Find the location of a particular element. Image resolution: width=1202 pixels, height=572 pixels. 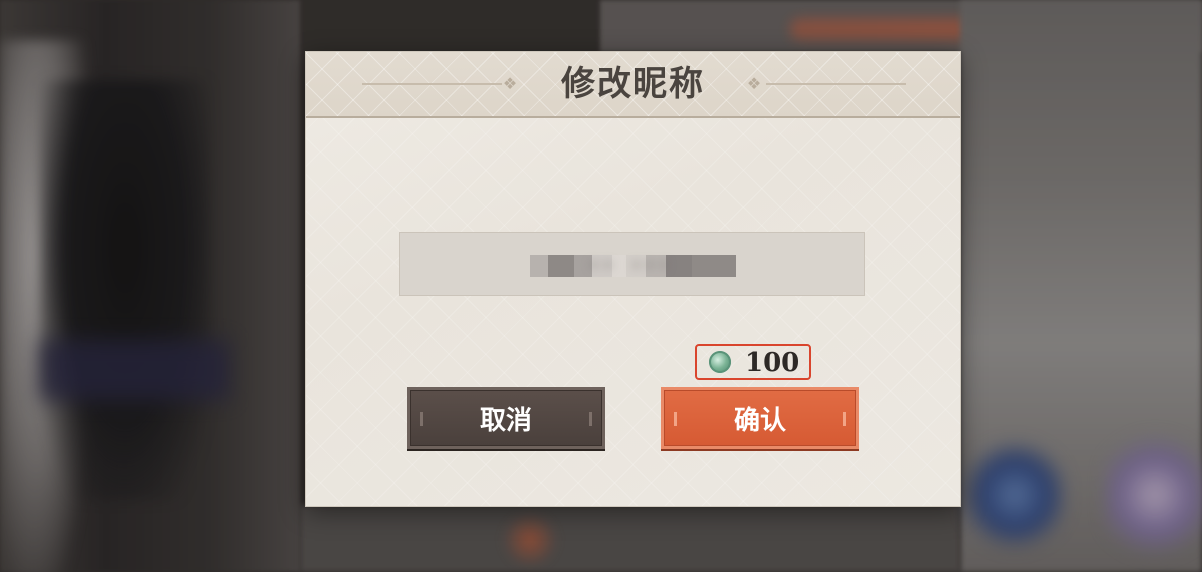

cancel-button: 取消 is located at coordinates (506, 418).